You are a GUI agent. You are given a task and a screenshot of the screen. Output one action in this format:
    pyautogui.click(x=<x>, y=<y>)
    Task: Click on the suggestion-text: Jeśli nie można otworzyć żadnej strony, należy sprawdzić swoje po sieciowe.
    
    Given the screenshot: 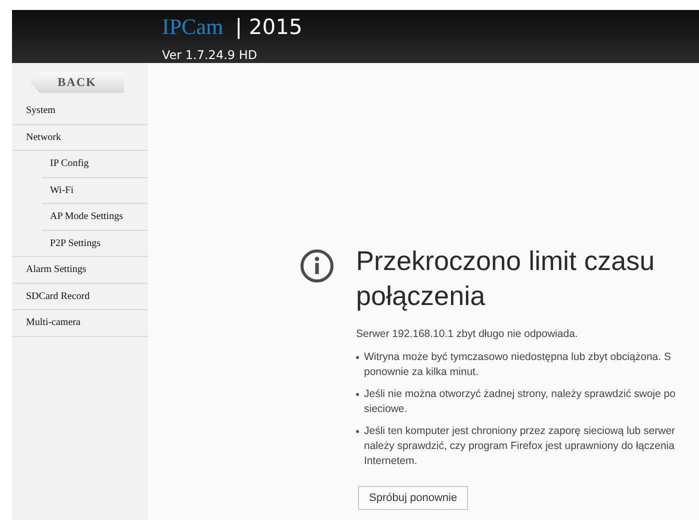 What is the action you would take?
    pyautogui.click(x=521, y=402)
    